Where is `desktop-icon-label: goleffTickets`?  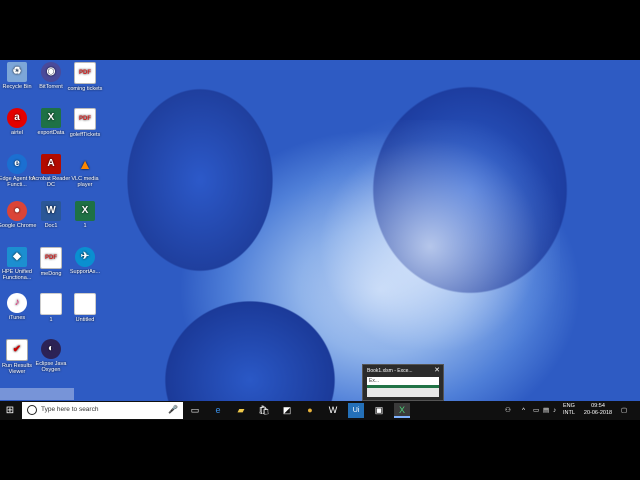
desktop-icon-label: goleffTickets is located at coordinates (85, 135).